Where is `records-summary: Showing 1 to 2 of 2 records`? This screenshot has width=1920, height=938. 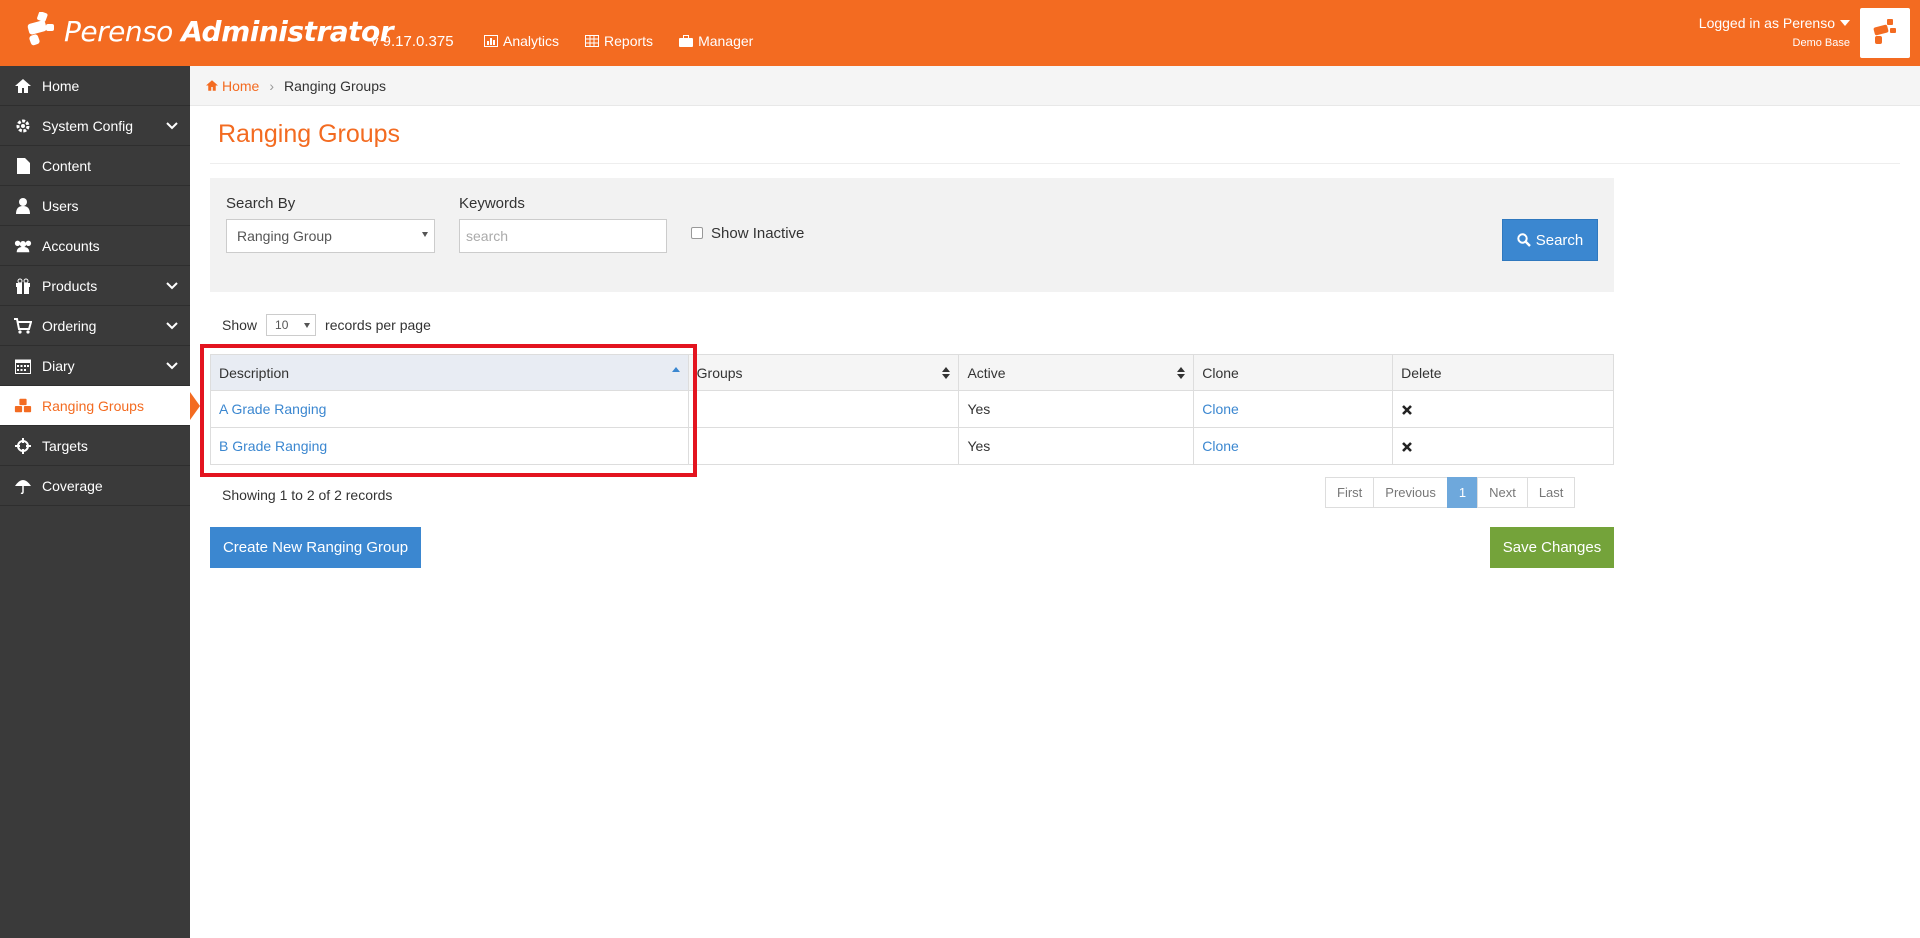
records-summary: Showing 1 to 2 of 2 records is located at coordinates (307, 495).